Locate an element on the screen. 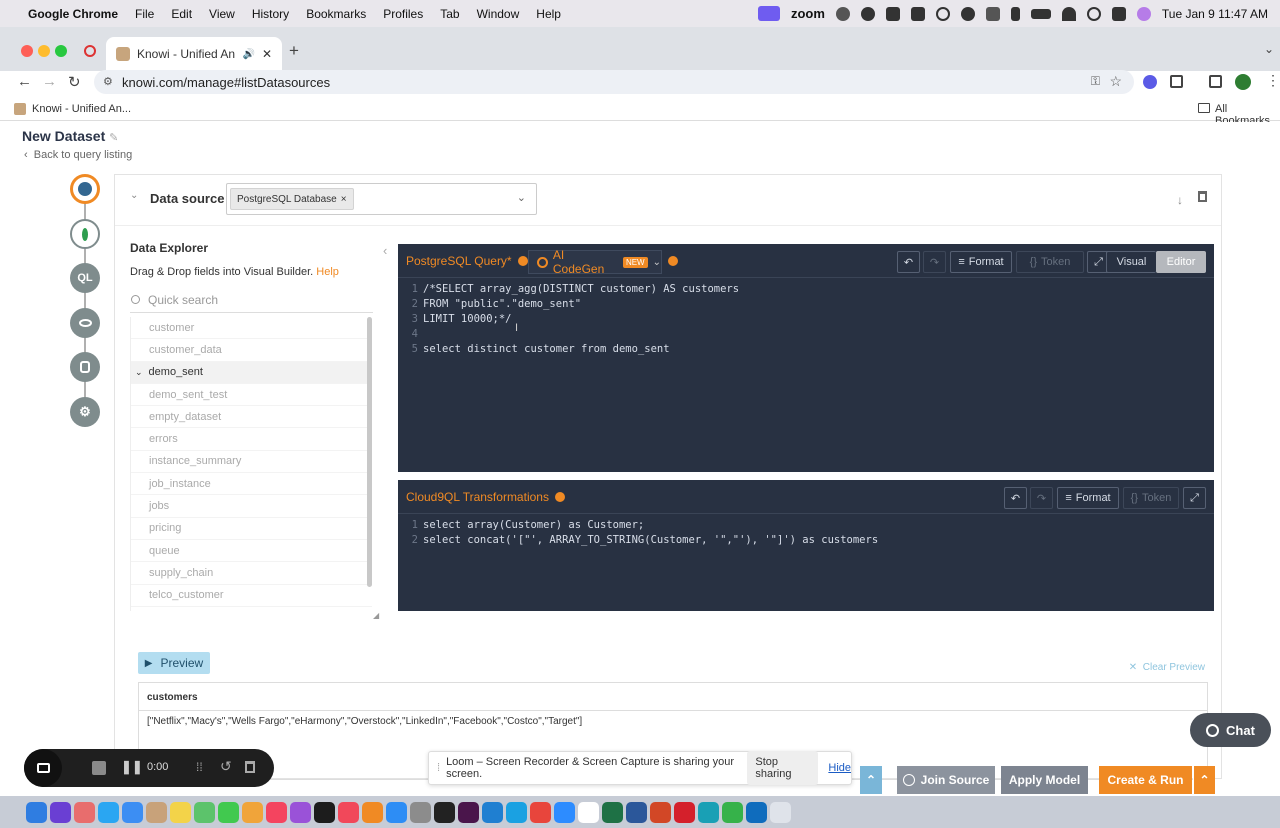 This screenshot has width=1280, height=828. table-item-demo-sent-test: demo_sent_test is located at coordinates (251, 395).